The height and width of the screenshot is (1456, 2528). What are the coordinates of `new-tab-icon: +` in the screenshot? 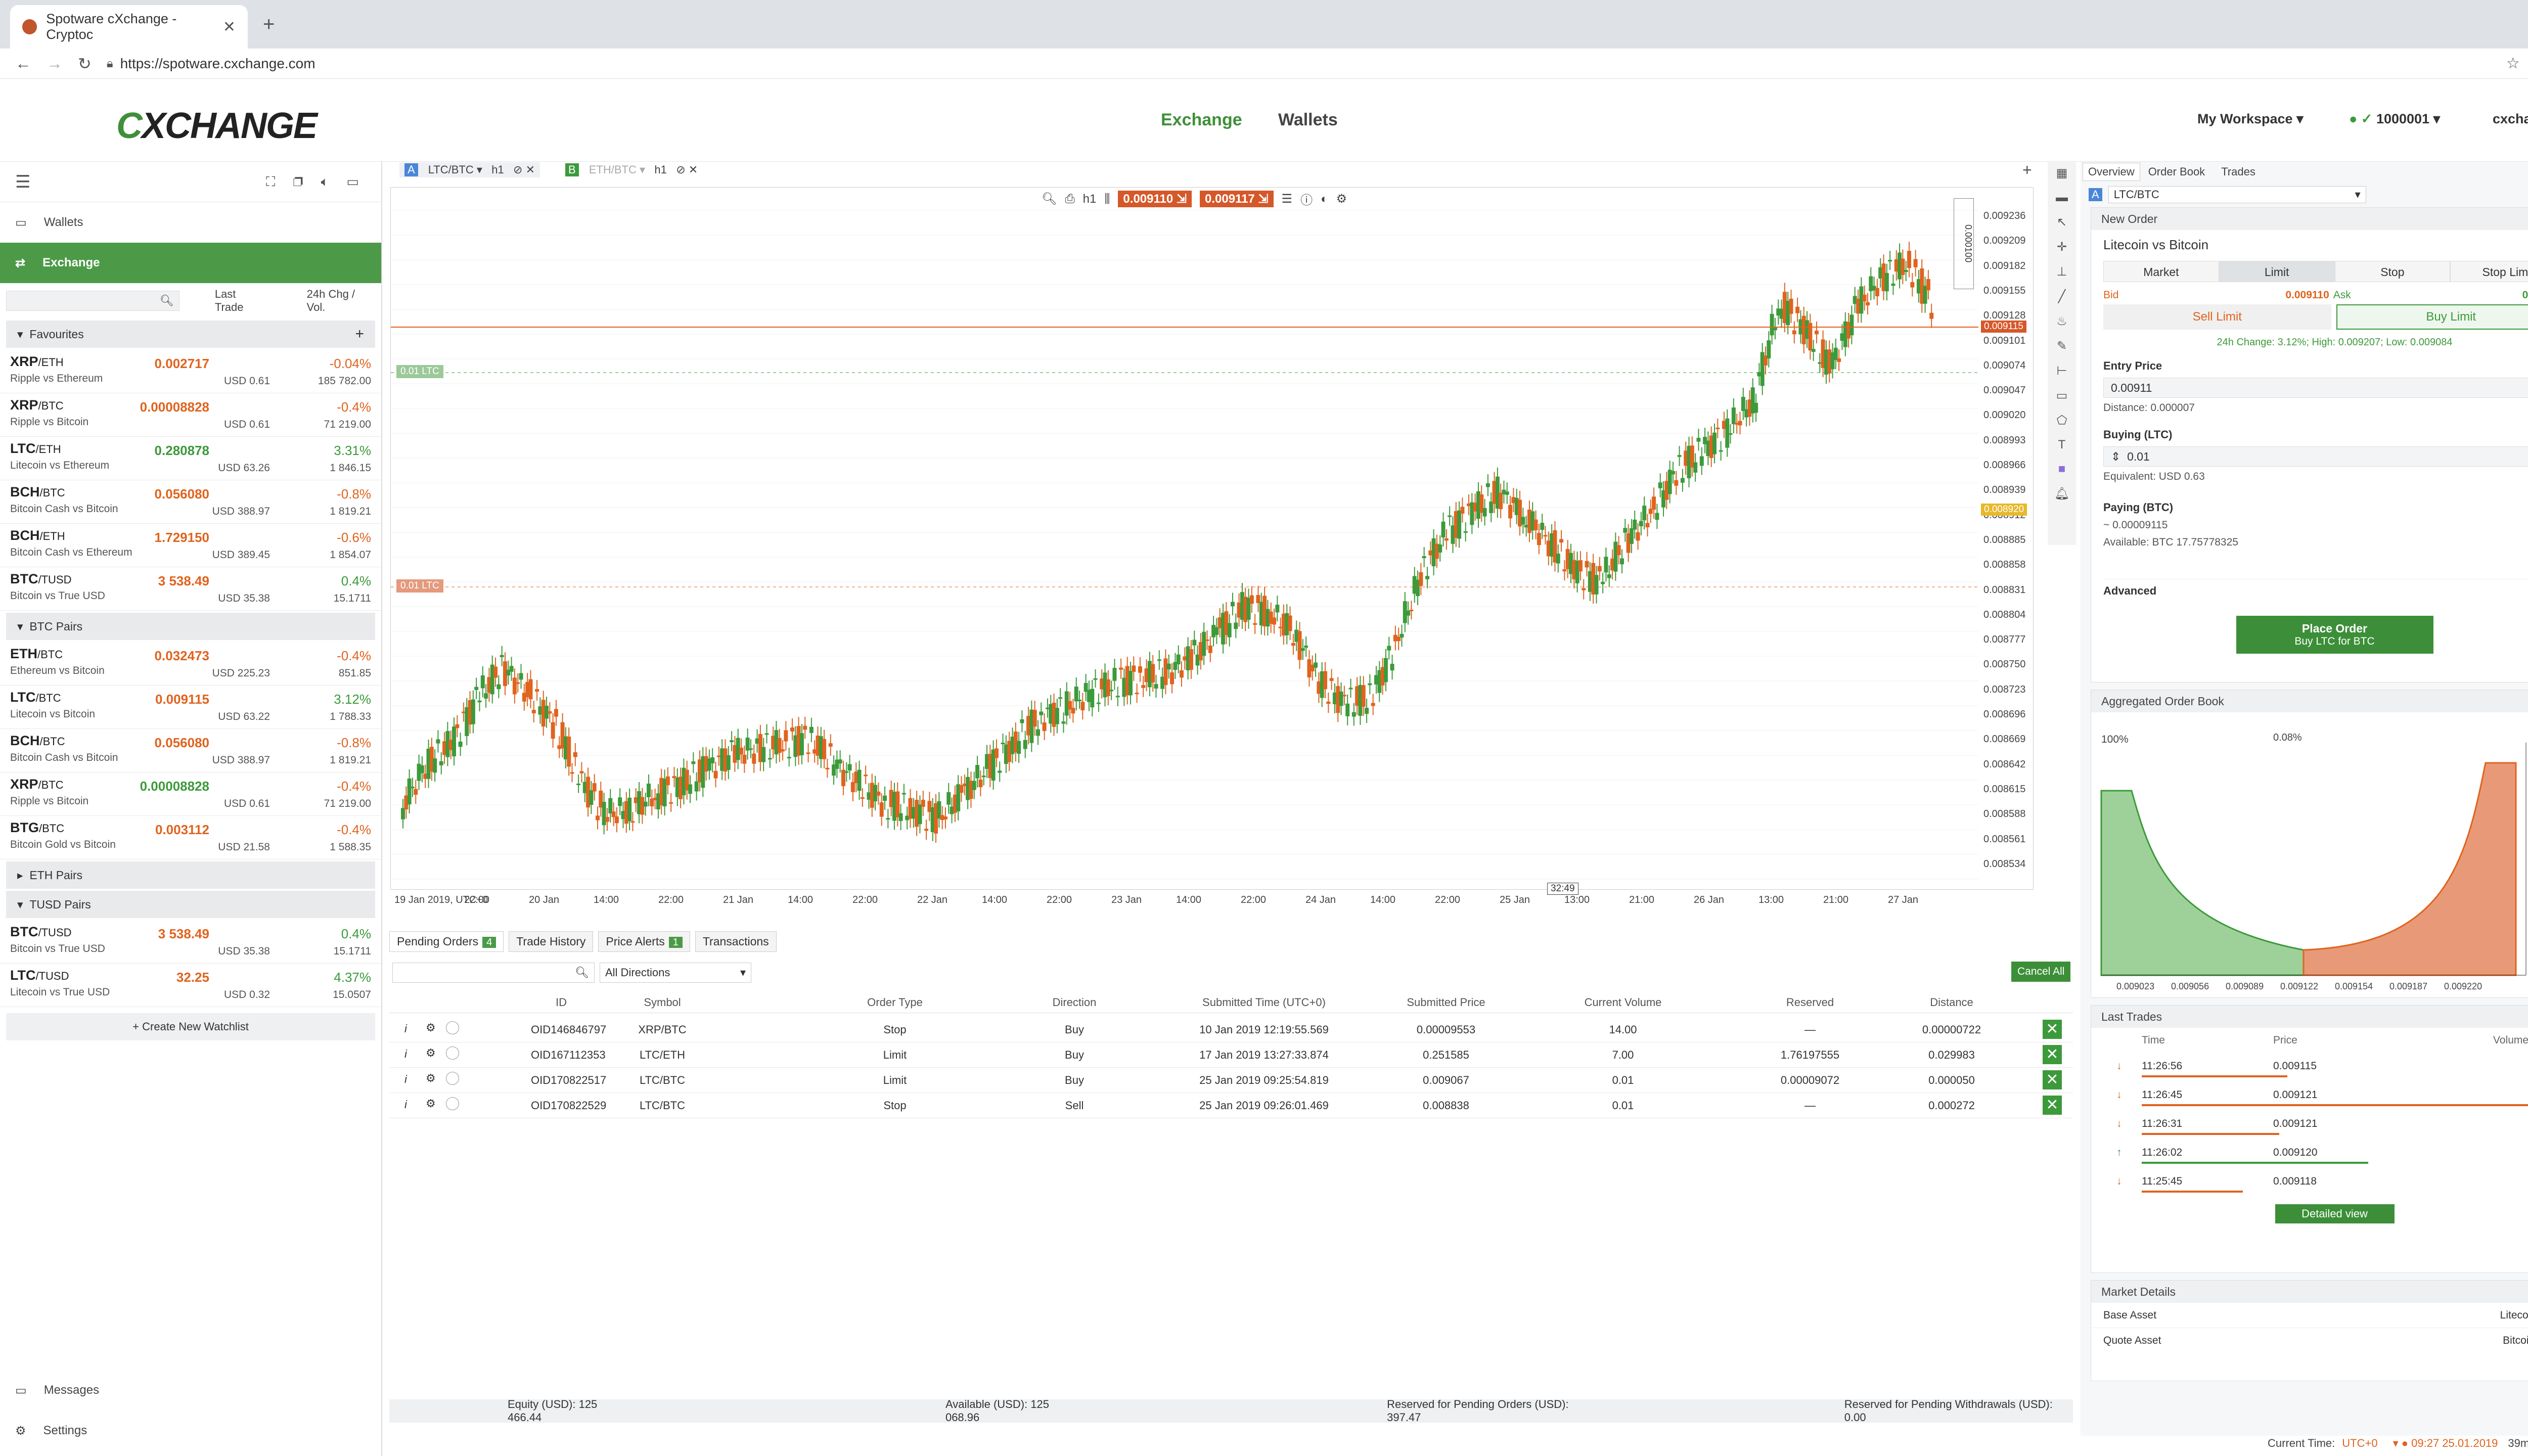 It's located at (269, 25).